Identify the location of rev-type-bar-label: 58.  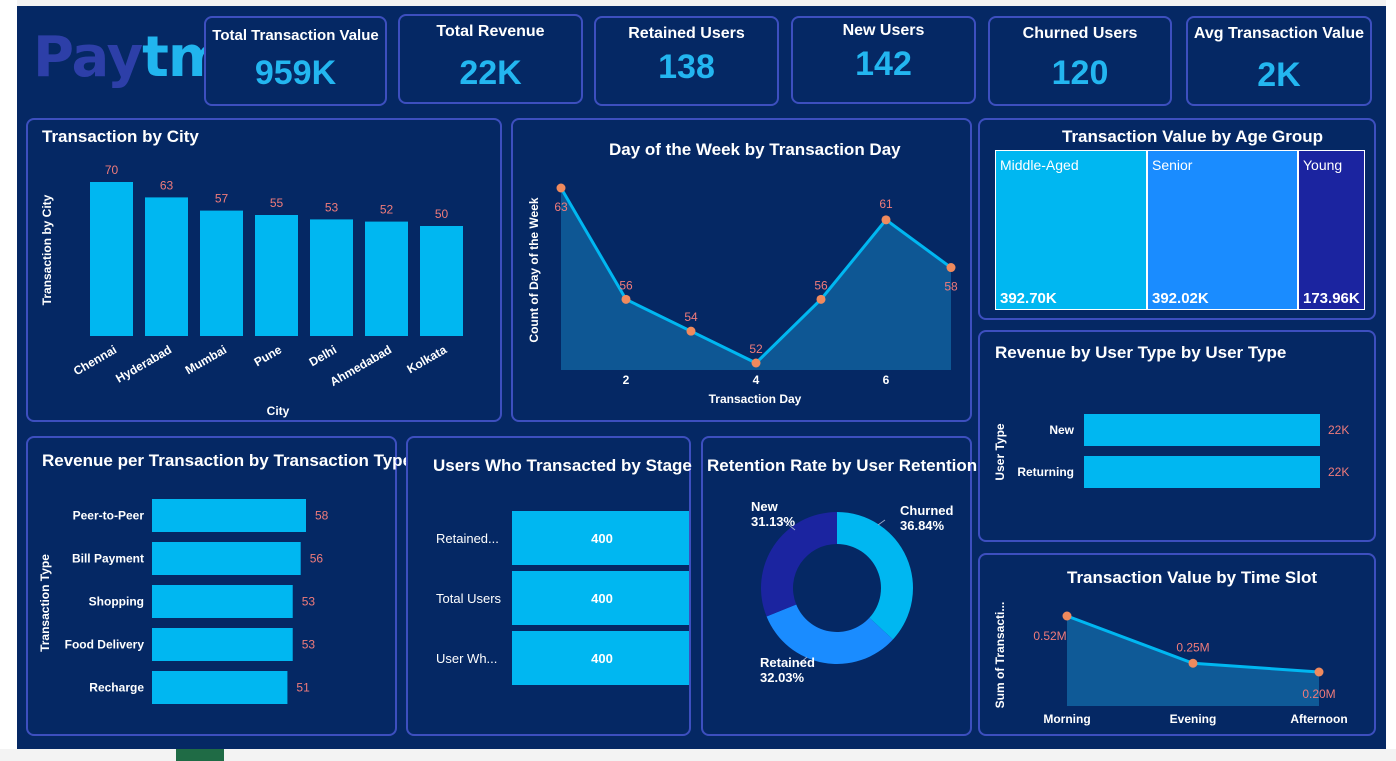
(322, 516).